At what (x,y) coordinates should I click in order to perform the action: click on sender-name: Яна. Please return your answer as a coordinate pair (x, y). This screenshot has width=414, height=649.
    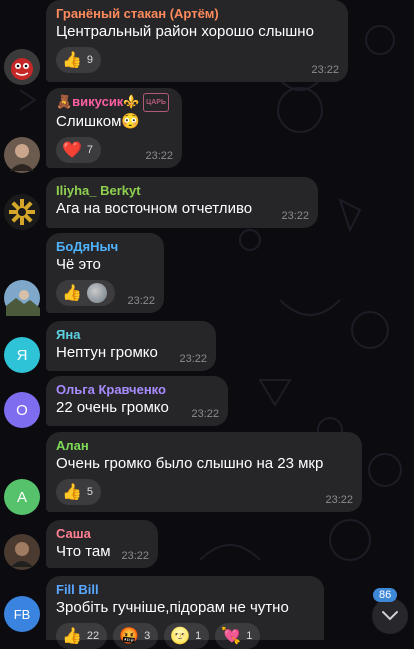
    Looking at the image, I should click on (131, 334).